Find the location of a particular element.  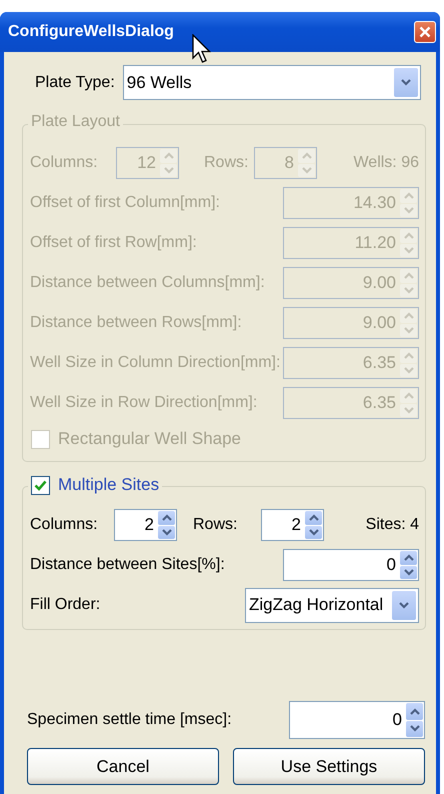

close-icon is located at coordinates (425, 32).